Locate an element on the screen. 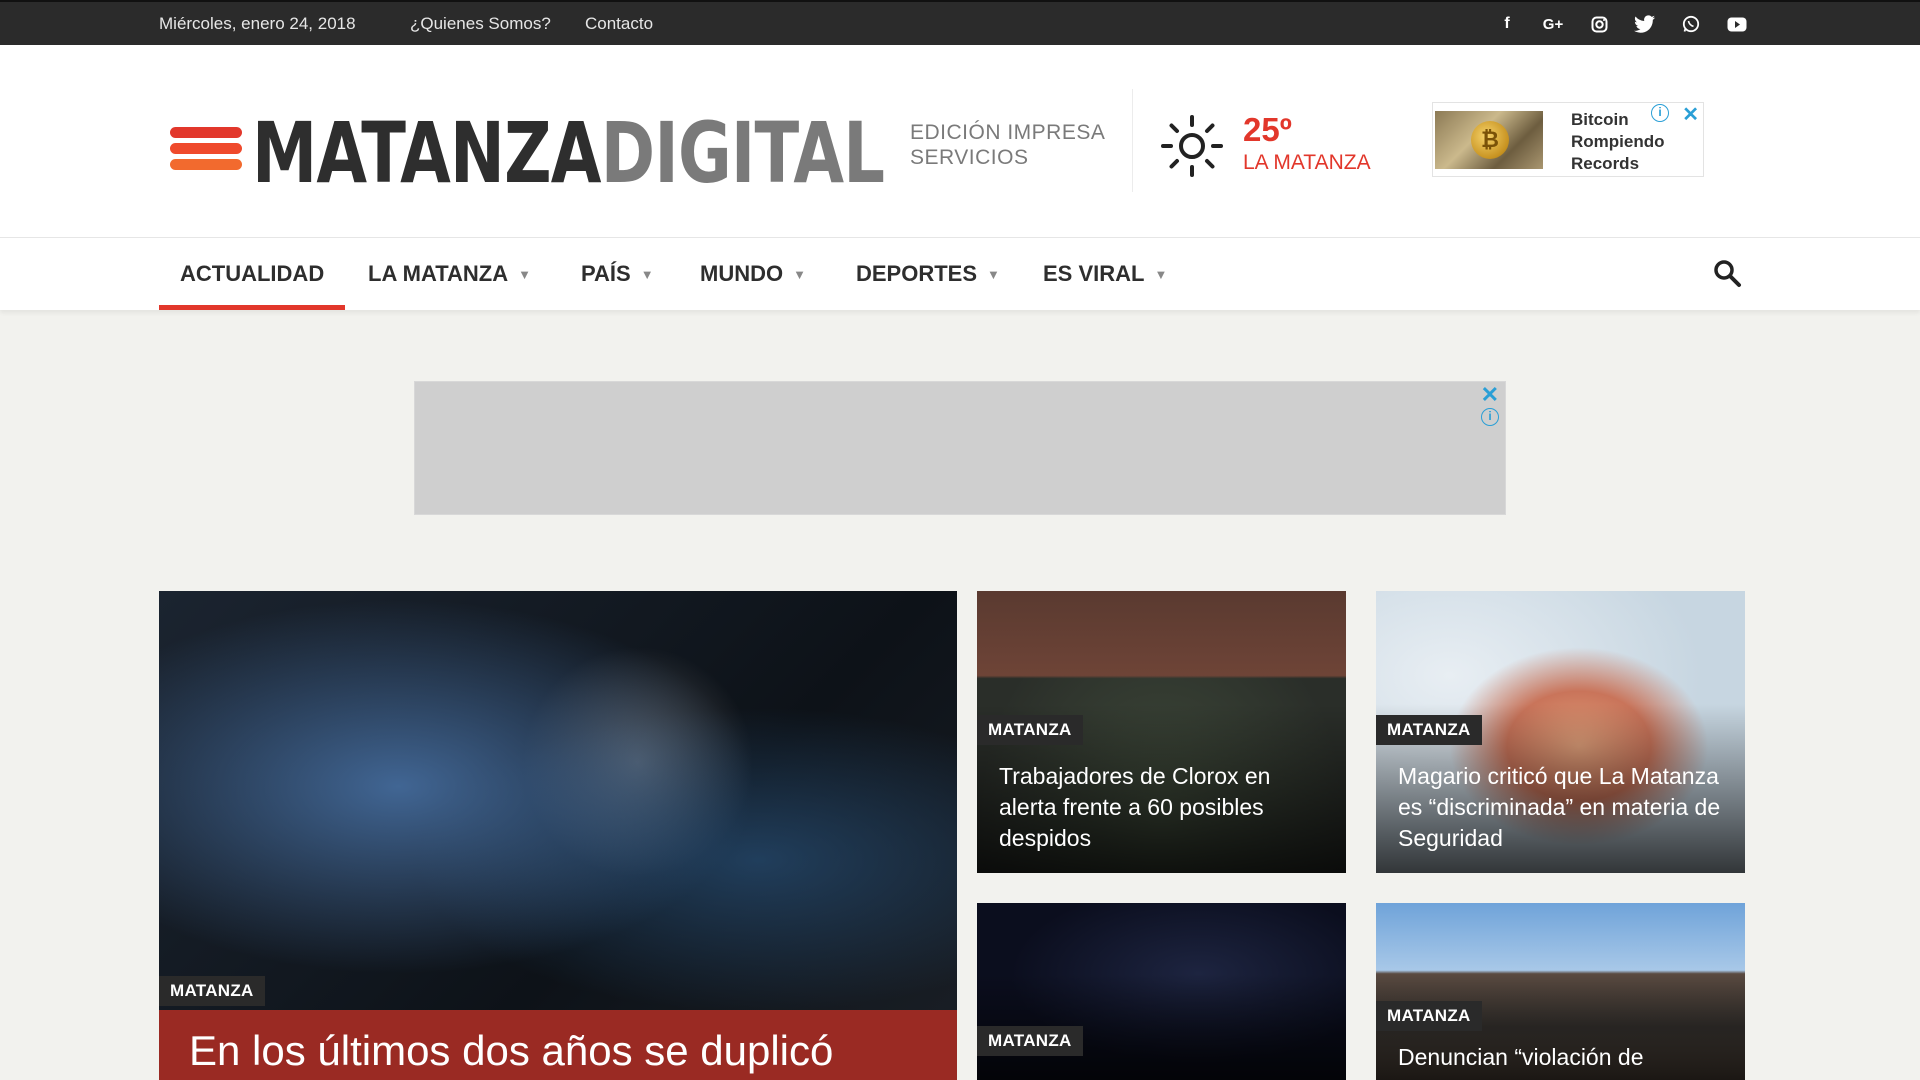  weather-location: LA MATANZA is located at coordinates (1307, 162).